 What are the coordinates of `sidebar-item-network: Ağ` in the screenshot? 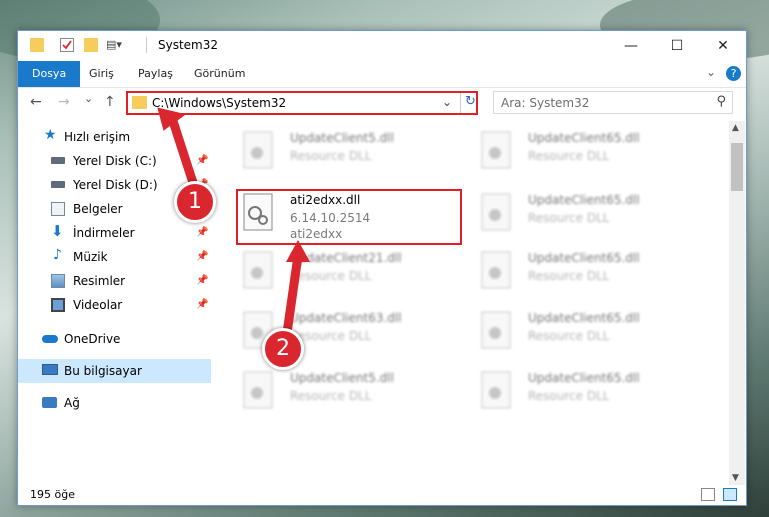 It's located at (114, 403).